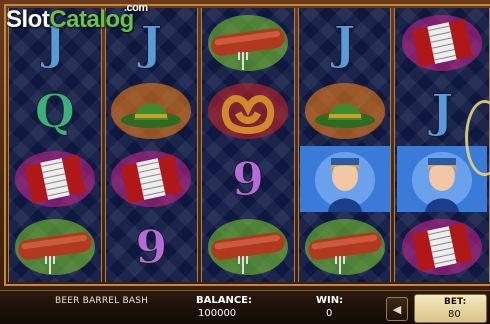 The width and height of the screenshot is (490, 324). I want to click on reel-3-symbol-3: 9, so click(248, 179).